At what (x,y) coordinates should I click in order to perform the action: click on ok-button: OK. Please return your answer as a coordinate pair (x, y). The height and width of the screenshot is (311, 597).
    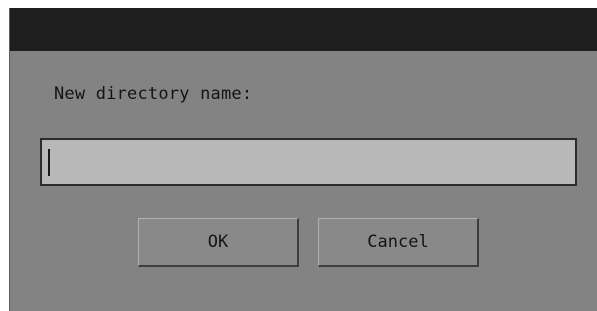
    Looking at the image, I should click on (218, 242).